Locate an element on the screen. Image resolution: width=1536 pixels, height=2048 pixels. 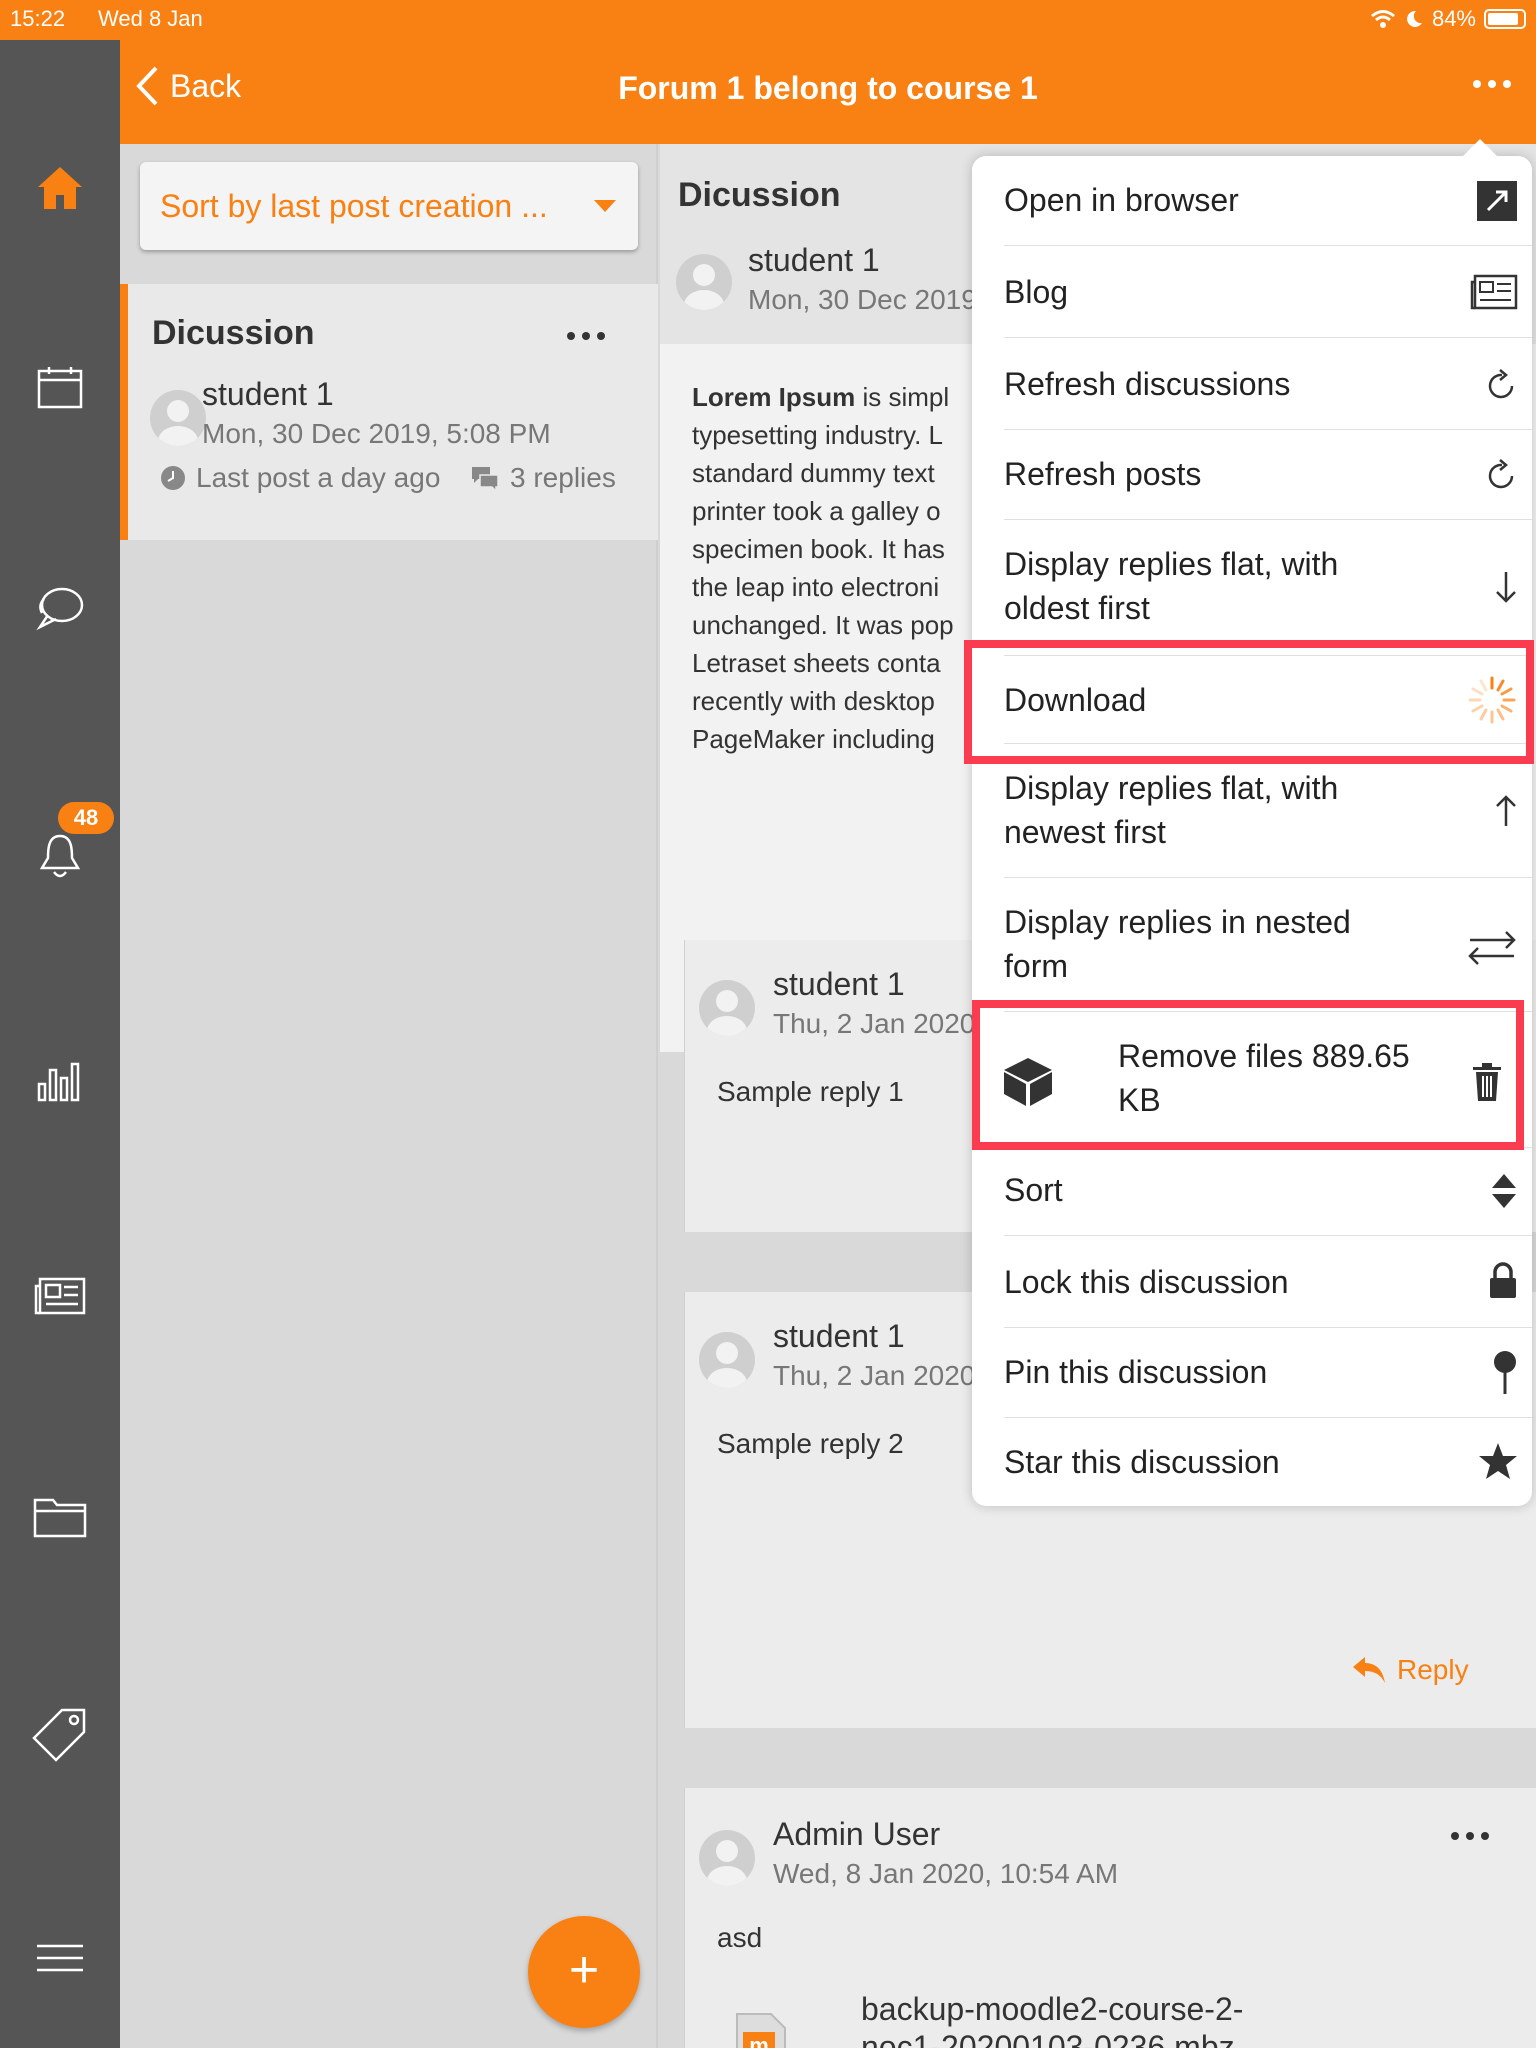
battery-icon is located at coordinates (1505, 19).